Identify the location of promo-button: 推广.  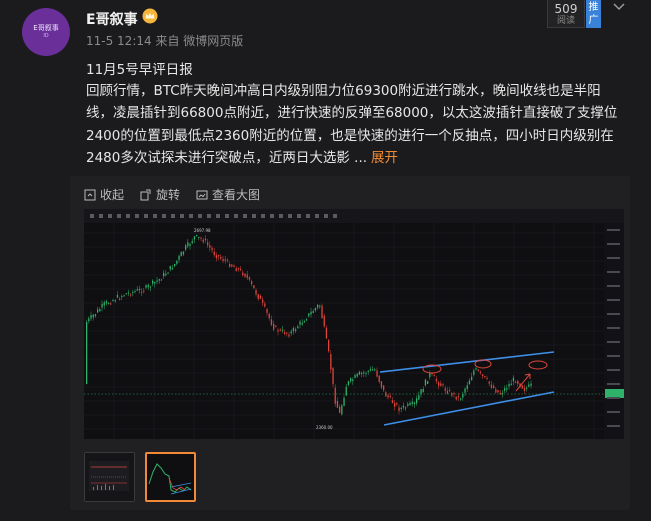
(593, 14).